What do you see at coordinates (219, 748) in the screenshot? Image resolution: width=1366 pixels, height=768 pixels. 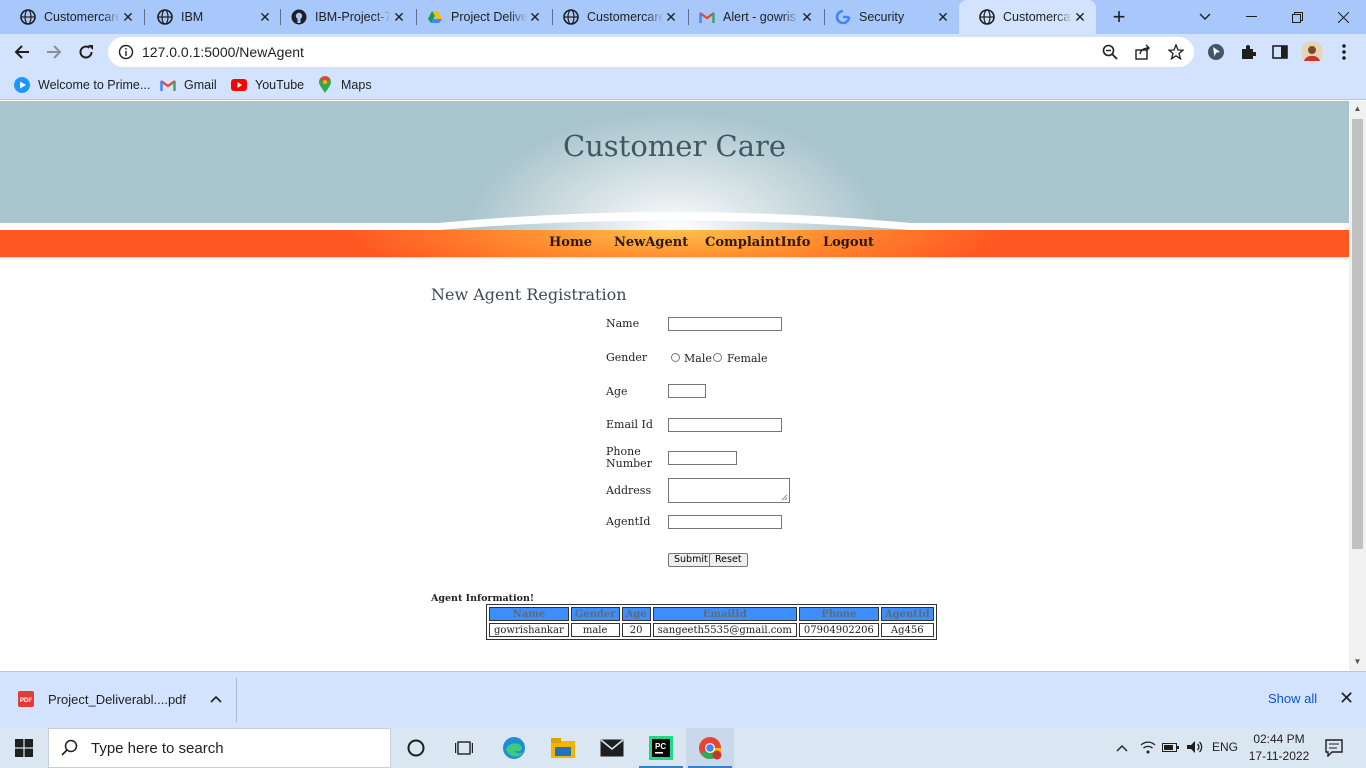 I see `taskbar-search-box: Type here to search` at bounding box center [219, 748].